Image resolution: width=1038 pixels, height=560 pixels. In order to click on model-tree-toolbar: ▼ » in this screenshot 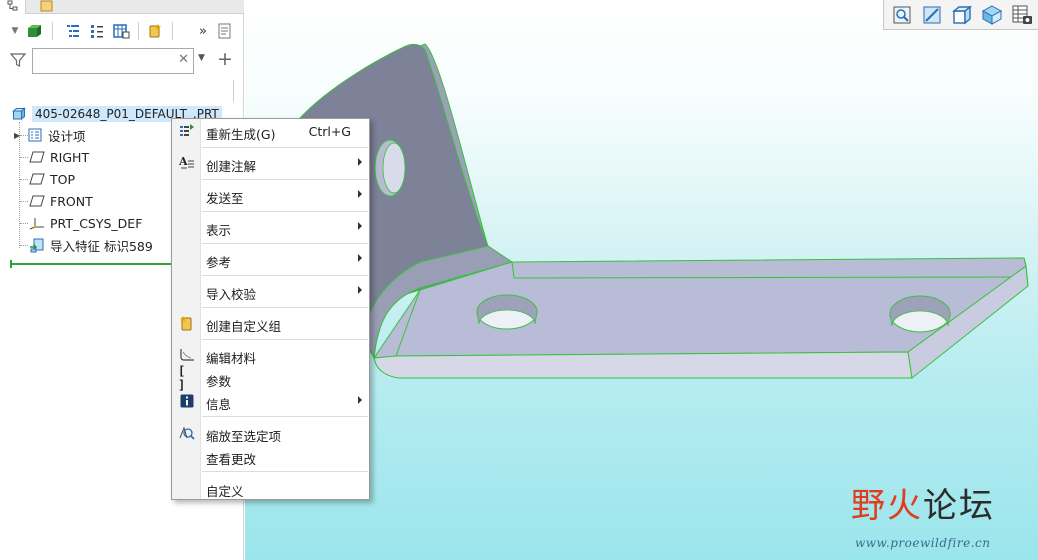, I will do `click(122, 31)`.